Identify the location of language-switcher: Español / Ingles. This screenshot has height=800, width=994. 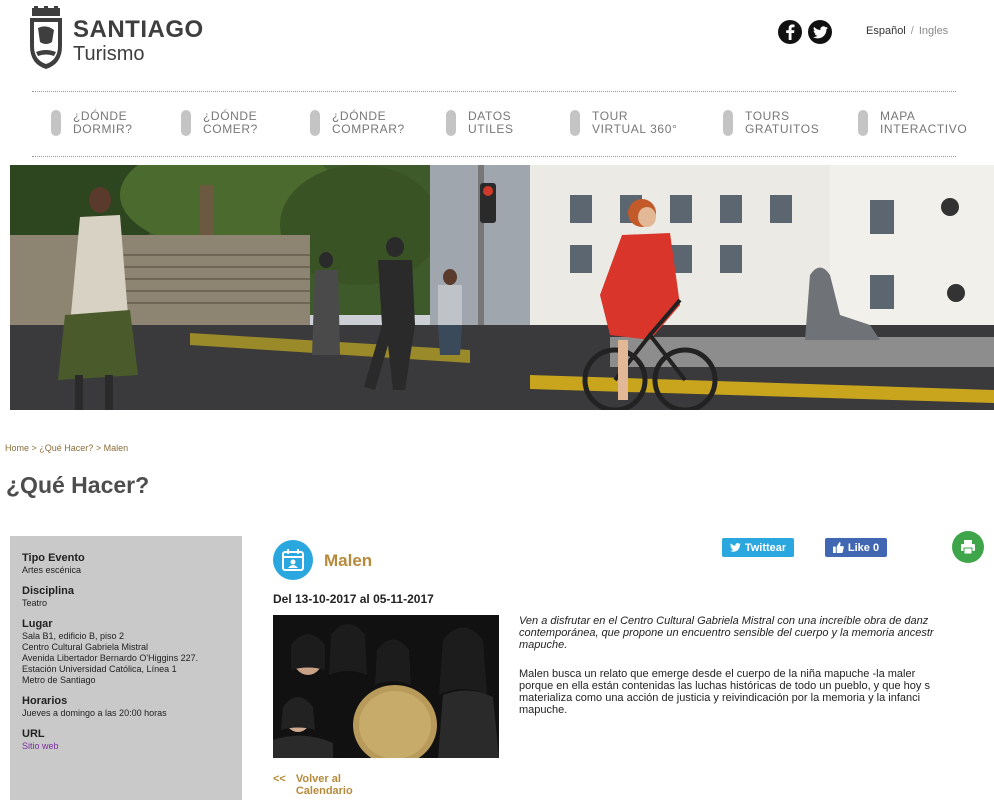
(907, 31).